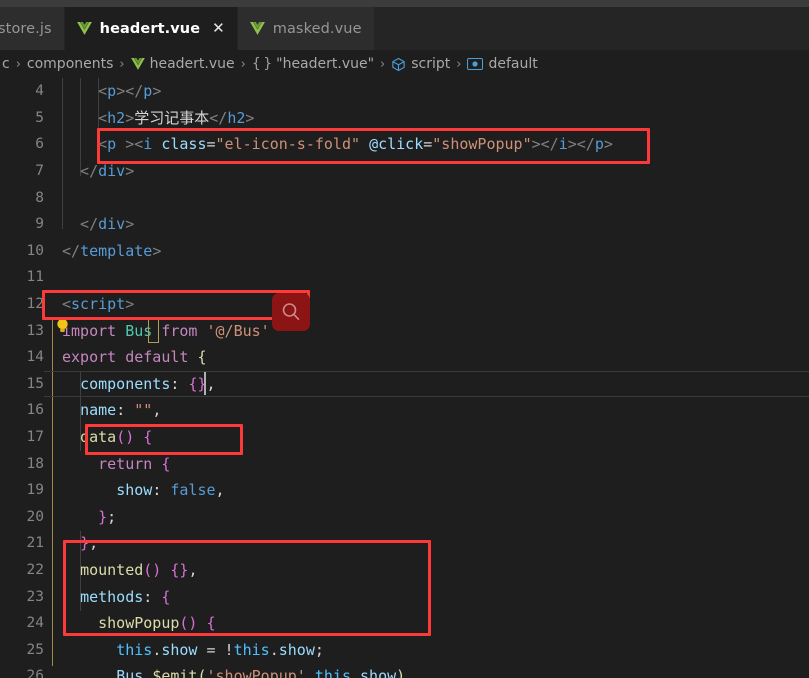  Describe the element at coordinates (220, 649) in the screenshot. I see `line-content: this.show = !this.show;` at that location.